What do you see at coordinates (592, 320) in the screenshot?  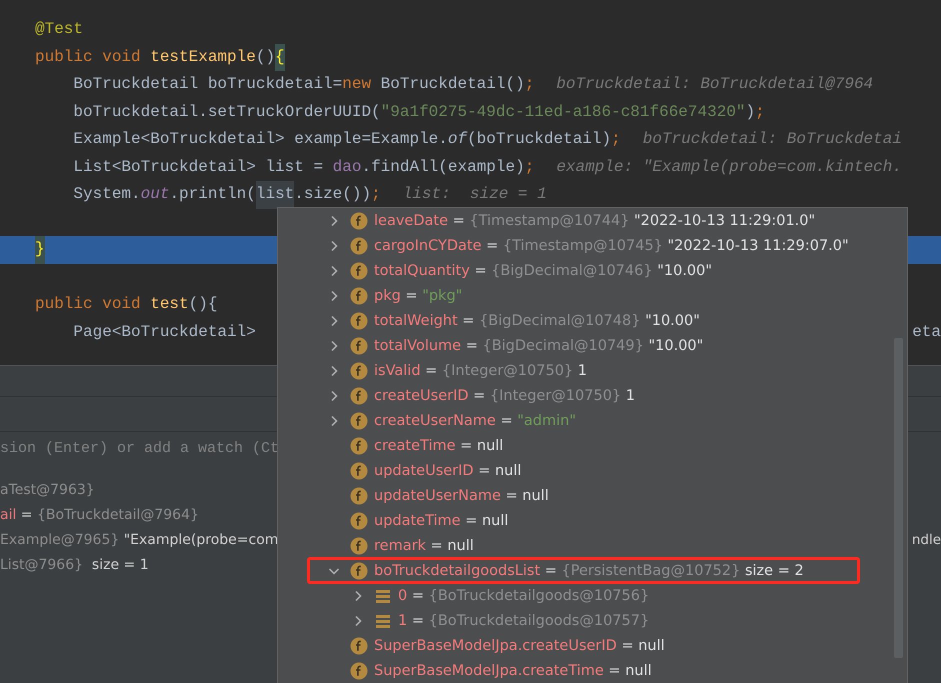 I see `variable-row: totalWeight = {BigDecimal@10748} "10.00"` at bounding box center [592, 320].